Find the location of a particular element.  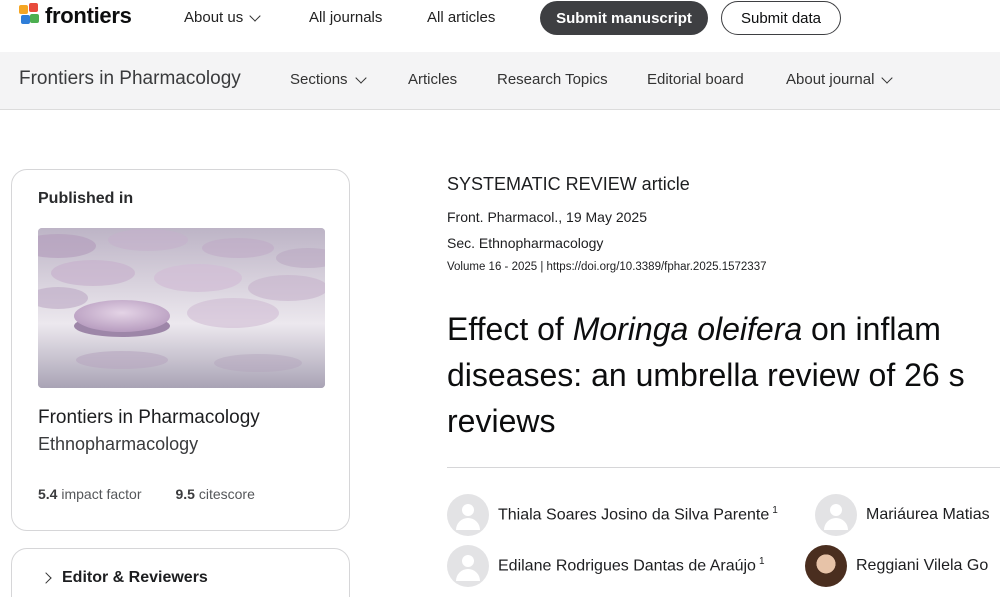

journal-cover-image is located at coordinates (181, 308).